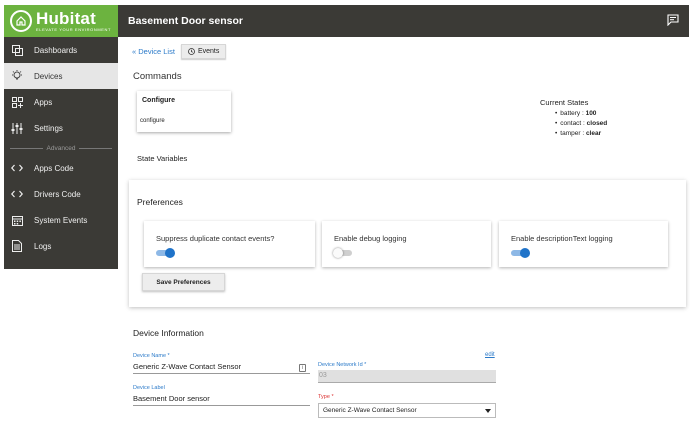 The height and width of the screenshot is (423, 690). What do you see at coordinates (488, 411) in the screenshot?
I see `chevron-down-icon` at bounding box center [488, 411].